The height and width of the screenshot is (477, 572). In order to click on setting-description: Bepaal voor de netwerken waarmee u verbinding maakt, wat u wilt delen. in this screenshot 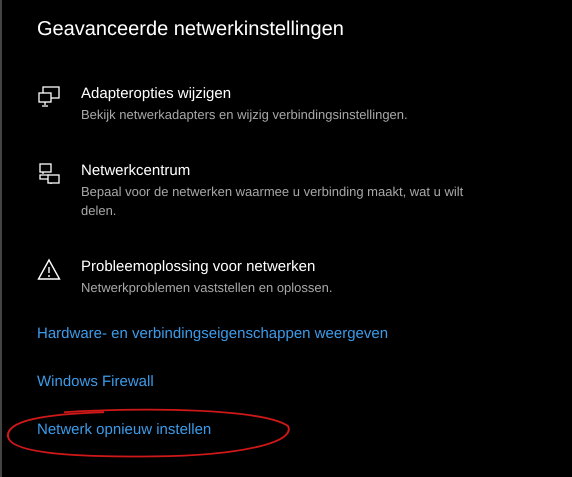, I will do `click(272, 201)`.